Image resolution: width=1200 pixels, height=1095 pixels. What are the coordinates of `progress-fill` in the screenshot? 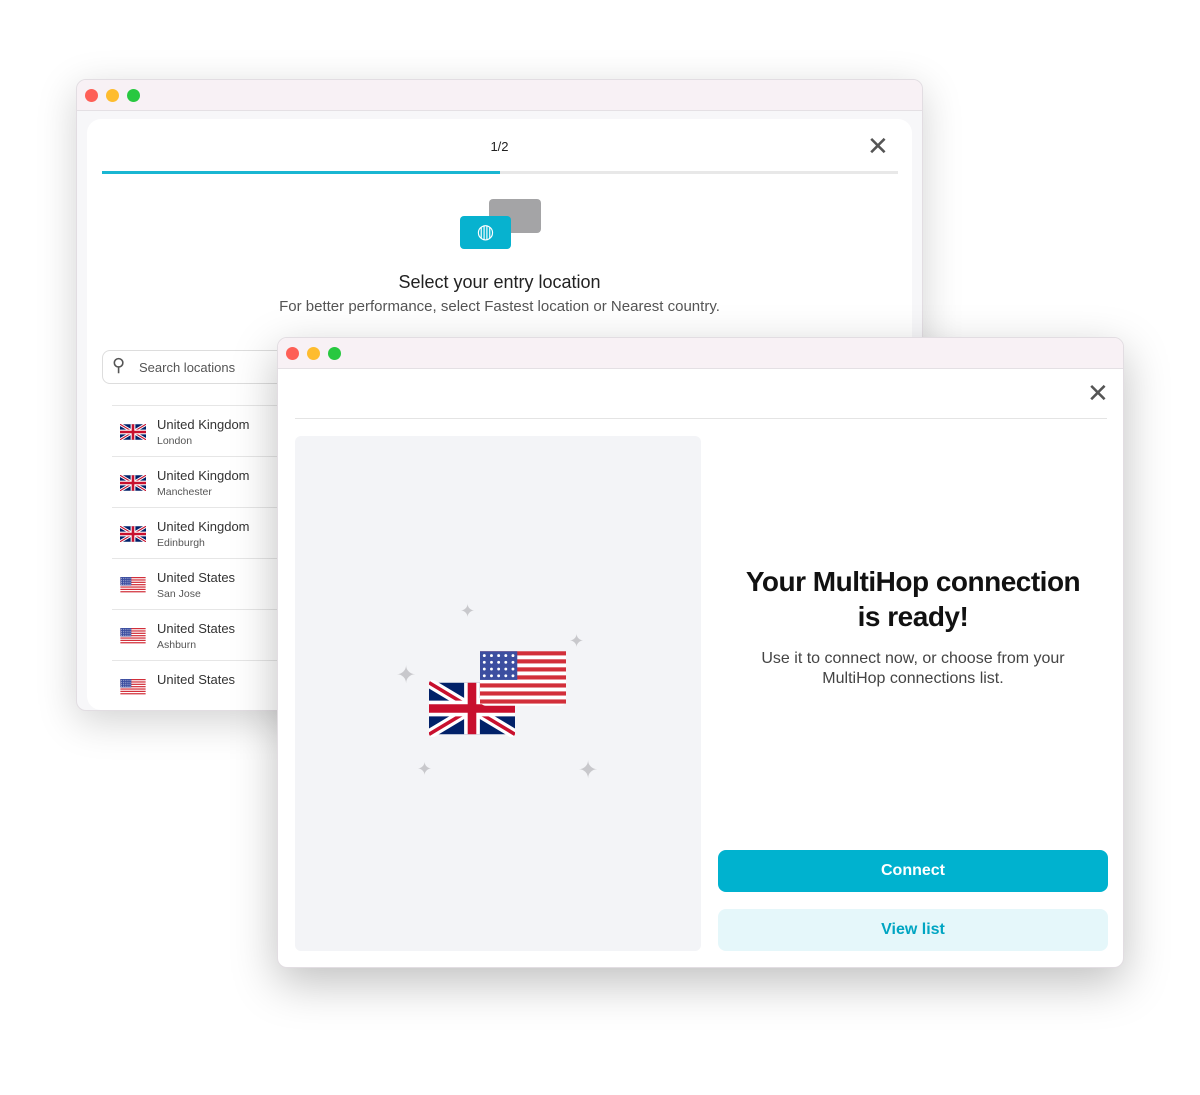 It's located at (301, 172).